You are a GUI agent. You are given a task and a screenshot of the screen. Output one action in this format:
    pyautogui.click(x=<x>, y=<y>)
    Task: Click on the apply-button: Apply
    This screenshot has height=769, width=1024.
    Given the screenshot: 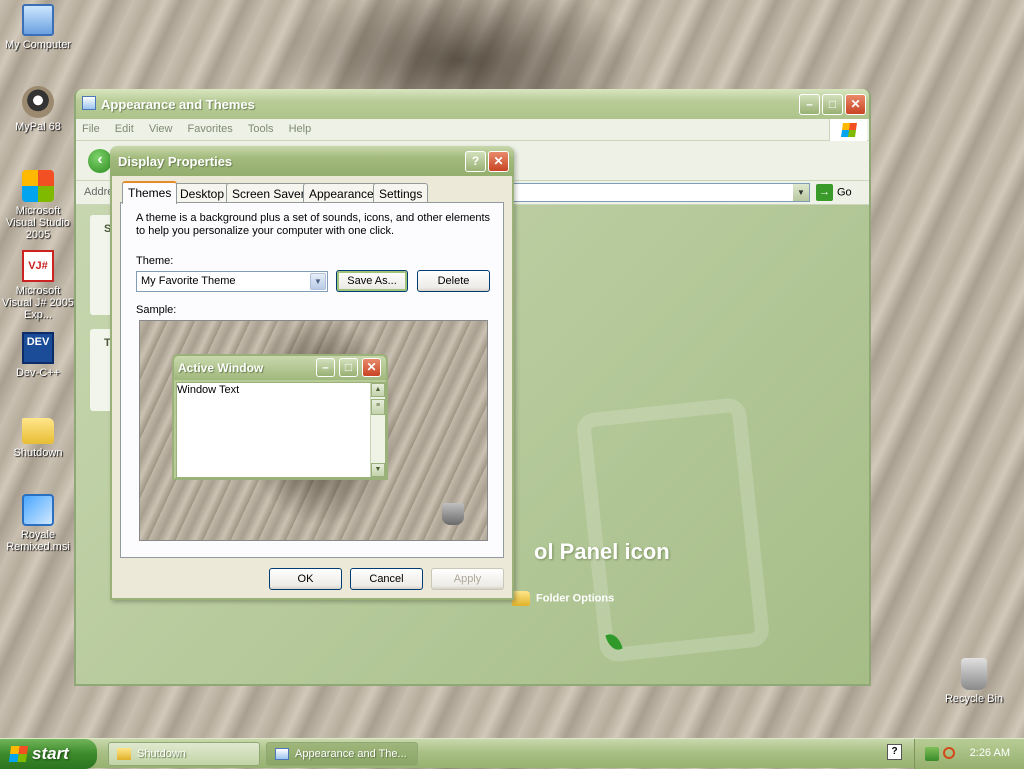 What is the action you would take?
    pyautogui.click(x=467, y=579)
    